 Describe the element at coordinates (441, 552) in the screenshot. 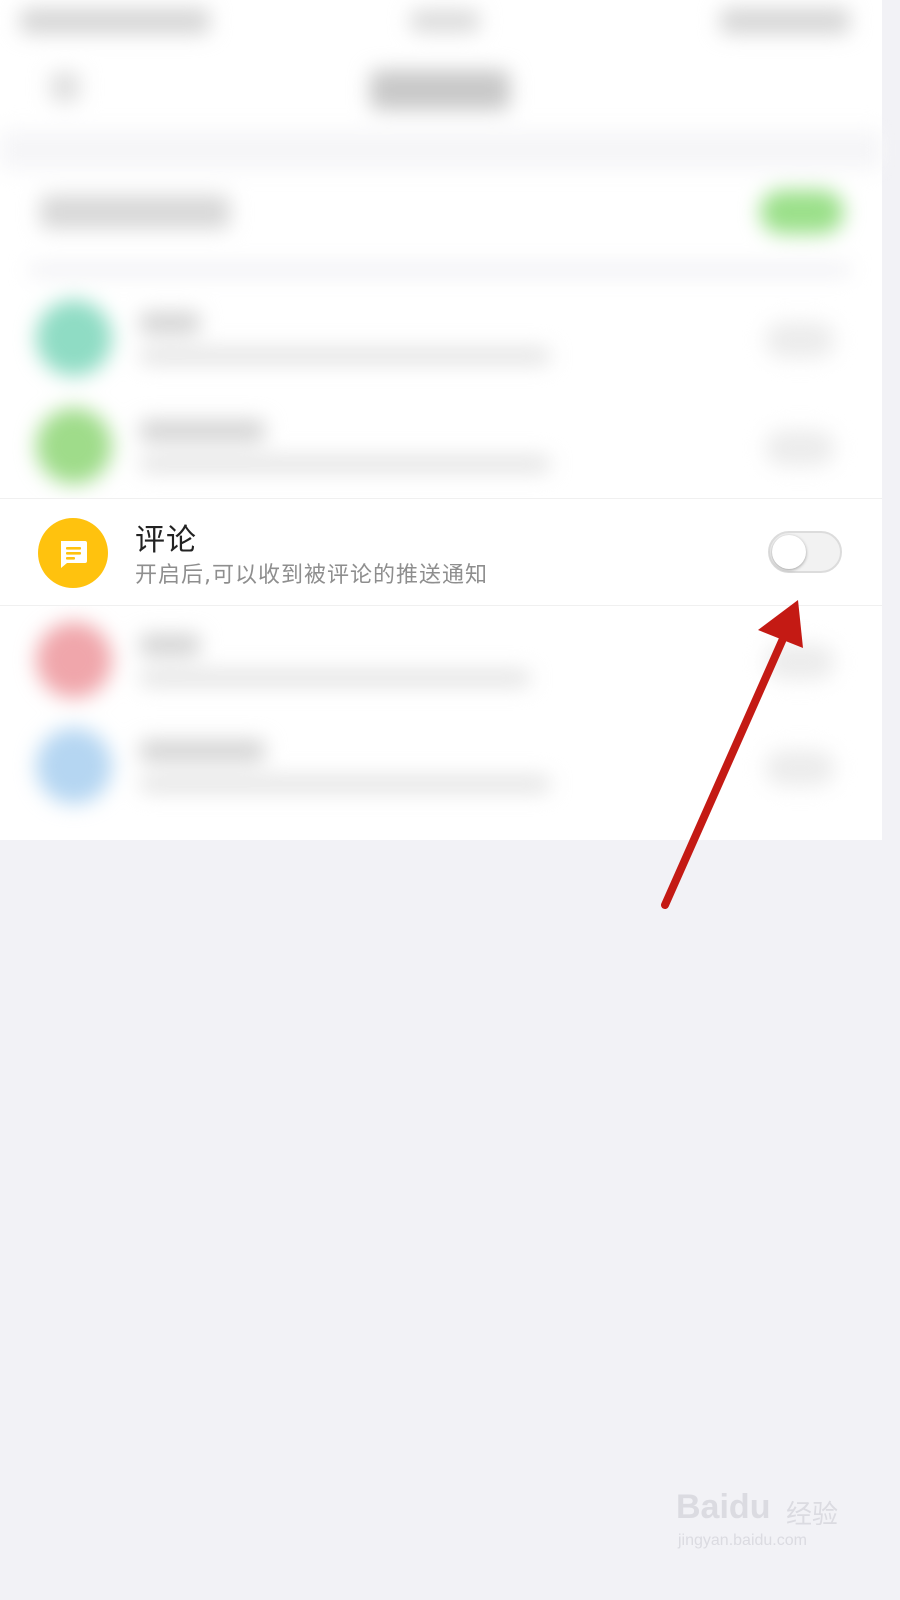

I see `comment-setting-row: 评论 开启后,可以收到被评论的推送通知` at that location.